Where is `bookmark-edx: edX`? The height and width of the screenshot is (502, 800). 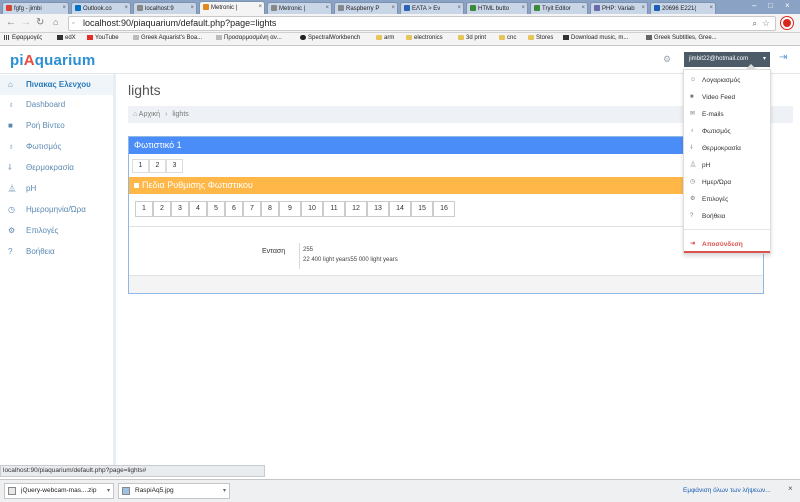
bookmark-edx: edX is located at coordinates (66, 38).